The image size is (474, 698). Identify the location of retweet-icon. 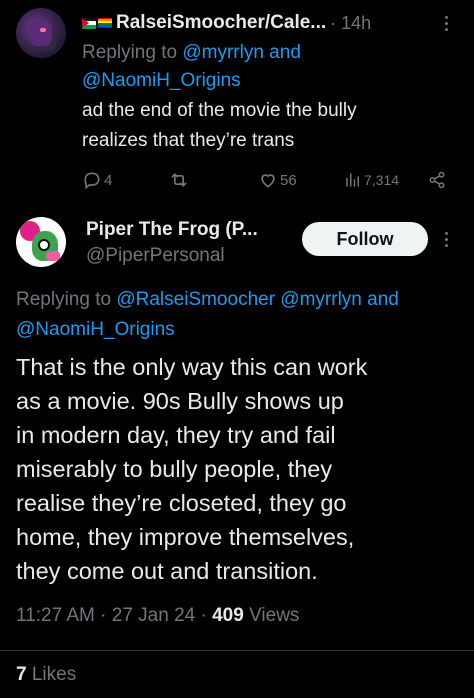
(179, 180).